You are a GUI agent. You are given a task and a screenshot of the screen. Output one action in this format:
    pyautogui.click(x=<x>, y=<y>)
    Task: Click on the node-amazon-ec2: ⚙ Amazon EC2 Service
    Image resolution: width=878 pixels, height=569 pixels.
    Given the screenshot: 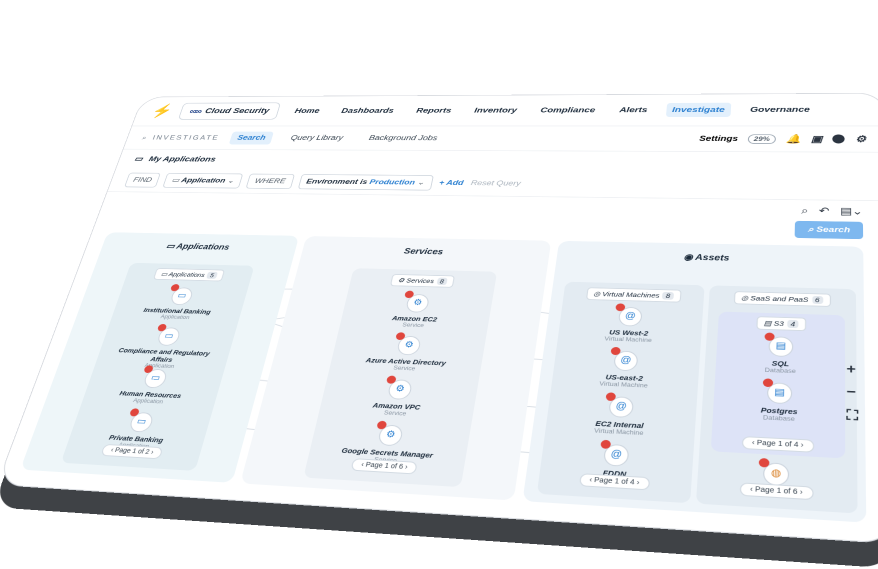 What is the action you would take?
    pyautogui.click(x=416, y=310)
    